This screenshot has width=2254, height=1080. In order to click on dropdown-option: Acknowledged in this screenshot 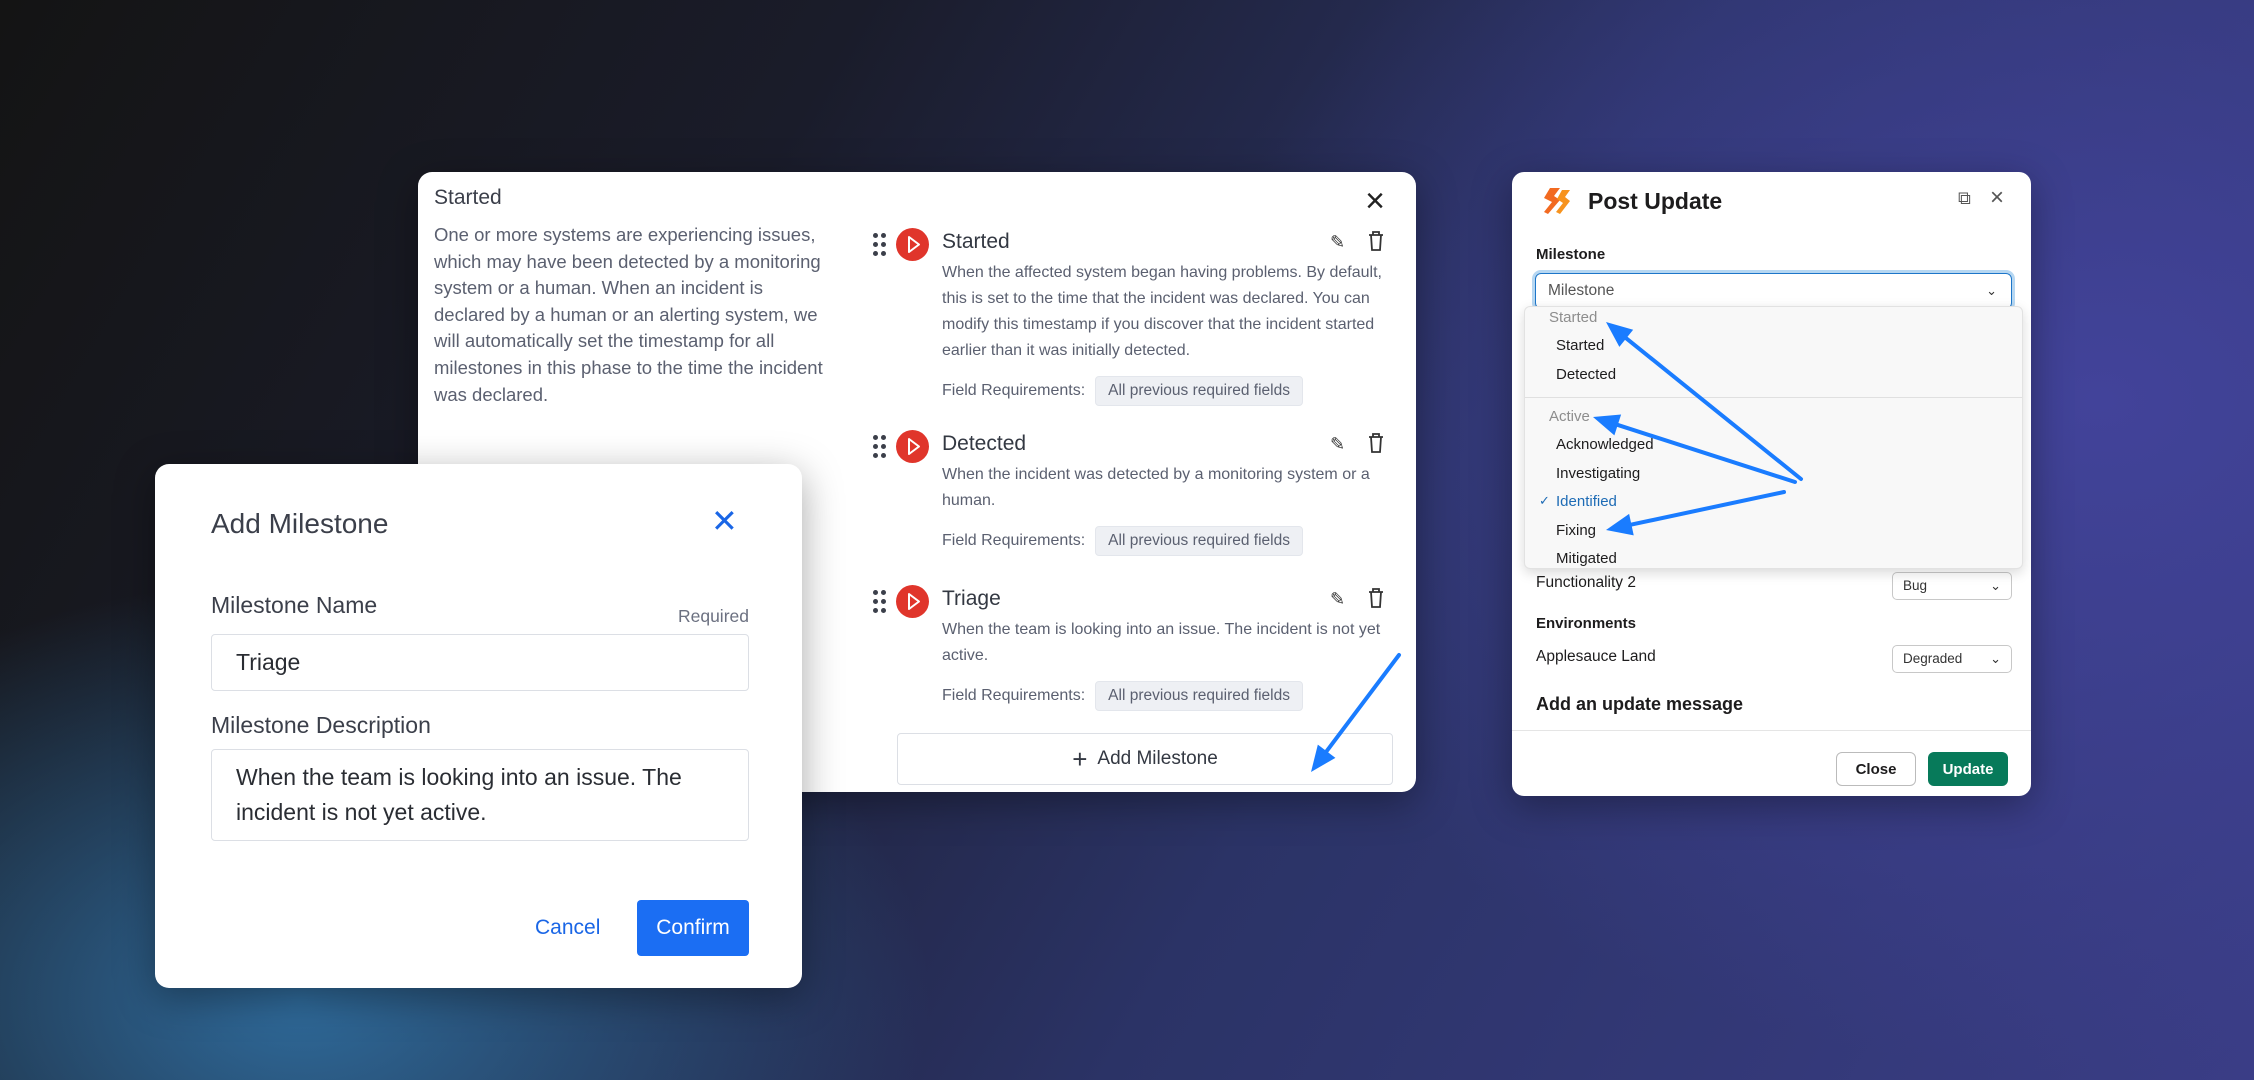, I will do `click(1605, 444)`.